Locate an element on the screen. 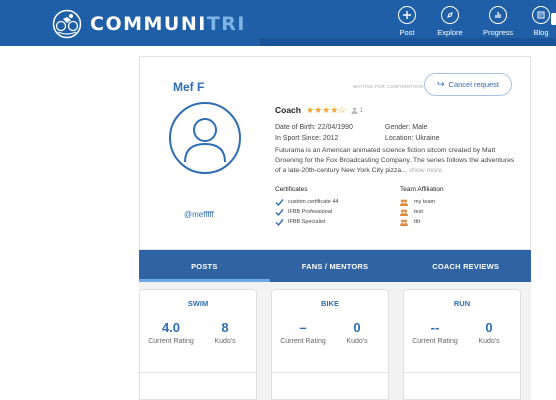 Image resolution: width=556 pixels, height=400 pixels. person-icon is located at coordinates (354, 110).